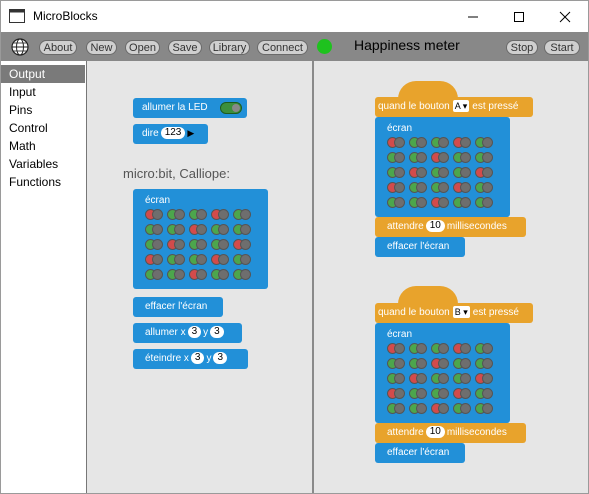 This screenshot has width=589, height=494. Describe the element at coordinates (435, 432) in the screenshot. I see `script2-wait-input: 10` at that location.